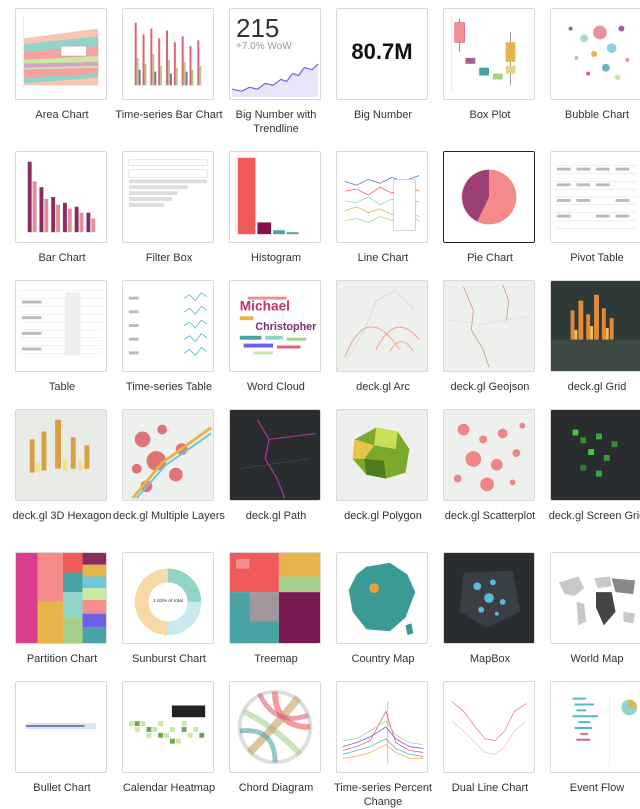 The width and height of the screenshot is (640, 809). Describe the element at coordinates (490, 115) in the screenshot. I see `chart-card-label: Box Plot` at that location.